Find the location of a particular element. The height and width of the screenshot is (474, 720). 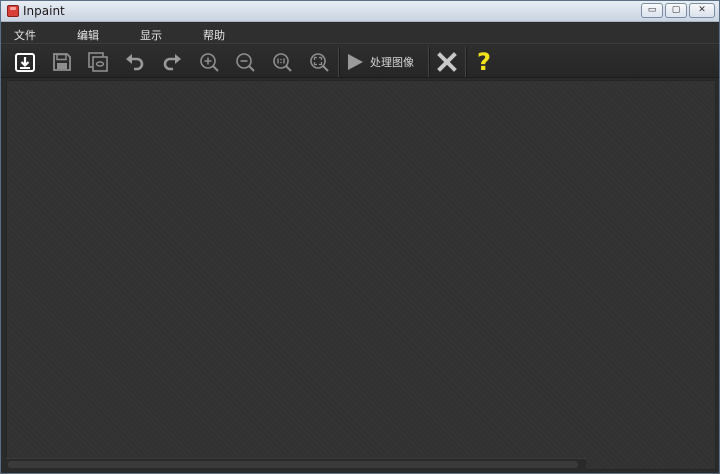

play-icon is located at coordinates (355, 62).